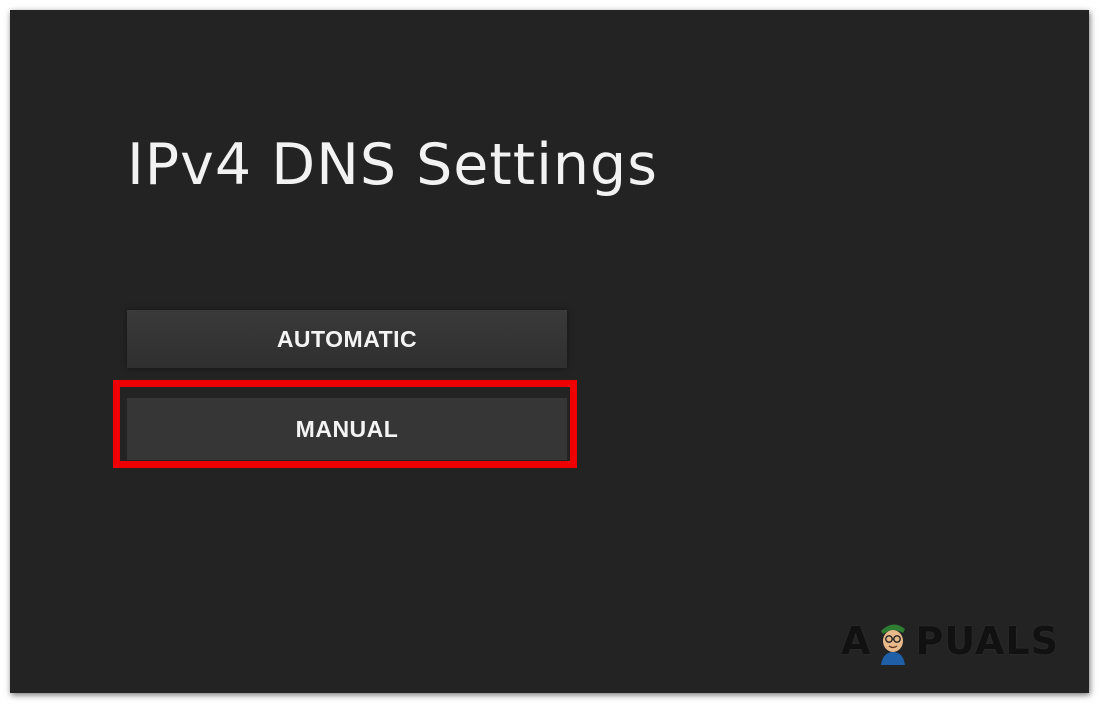 The width and height of the screenshot is (1101, 704). I want to click on manual-option-button: MANUAL, so click(347, 429).